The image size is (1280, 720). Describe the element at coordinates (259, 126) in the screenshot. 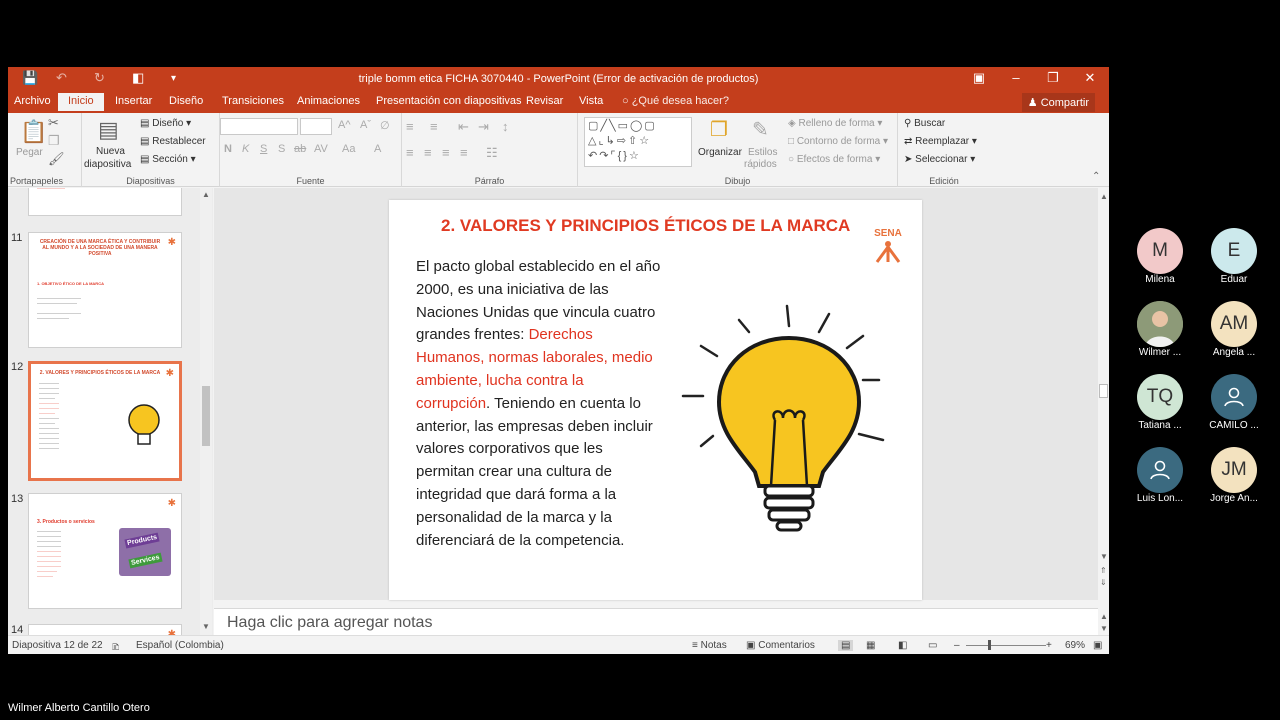

I see `font-name-input` at that location.